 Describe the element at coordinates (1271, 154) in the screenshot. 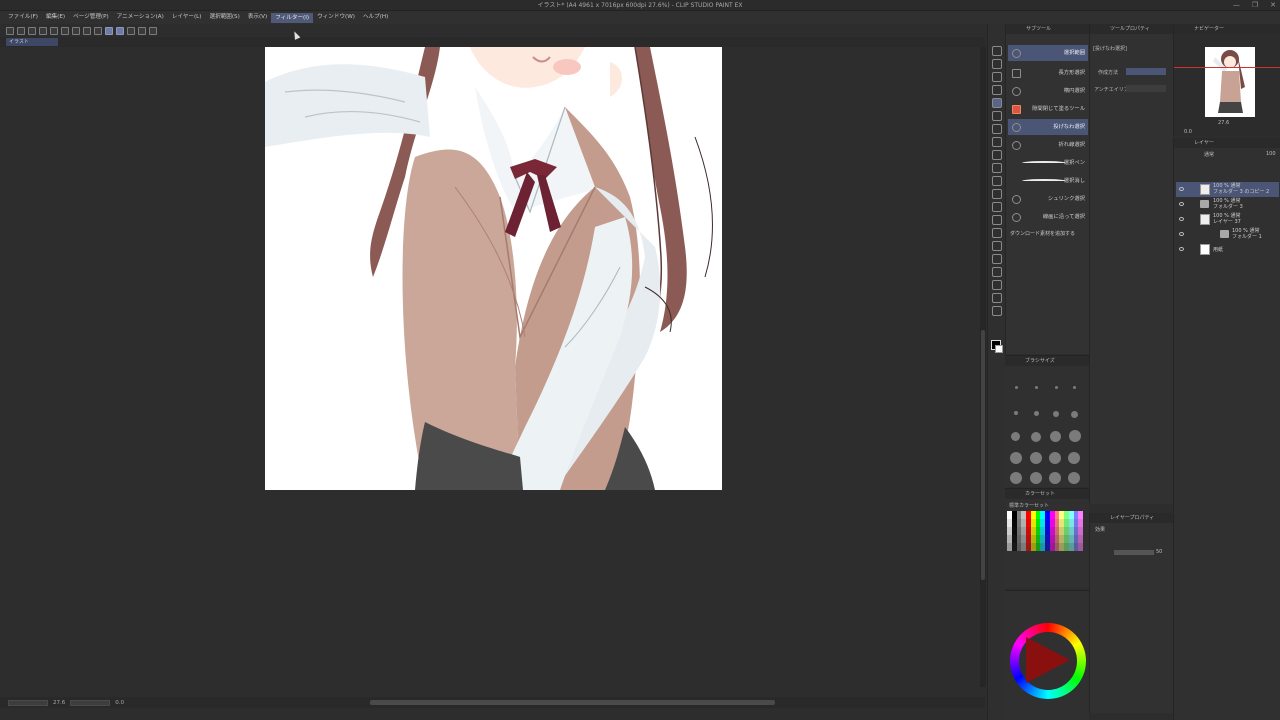

I see `layer-opacity: 100` at that location.